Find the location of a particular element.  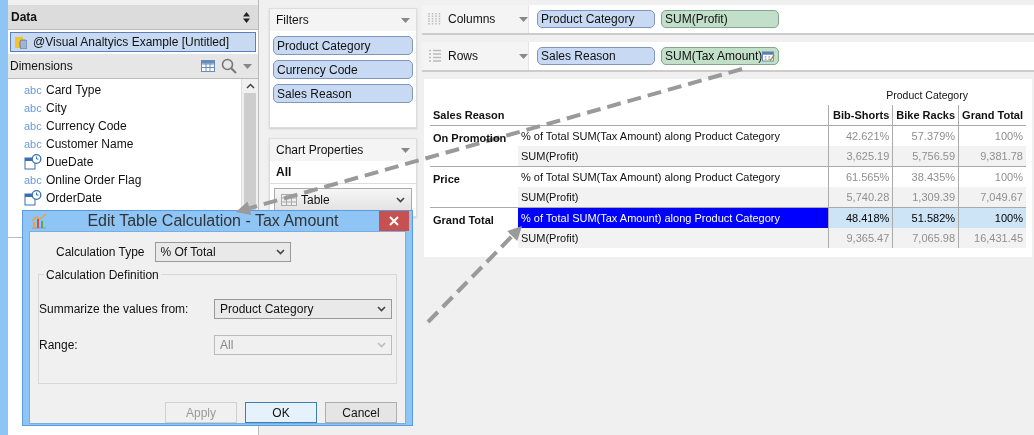

value-cell: 9,381.78 is located at coordinates (992, 156).